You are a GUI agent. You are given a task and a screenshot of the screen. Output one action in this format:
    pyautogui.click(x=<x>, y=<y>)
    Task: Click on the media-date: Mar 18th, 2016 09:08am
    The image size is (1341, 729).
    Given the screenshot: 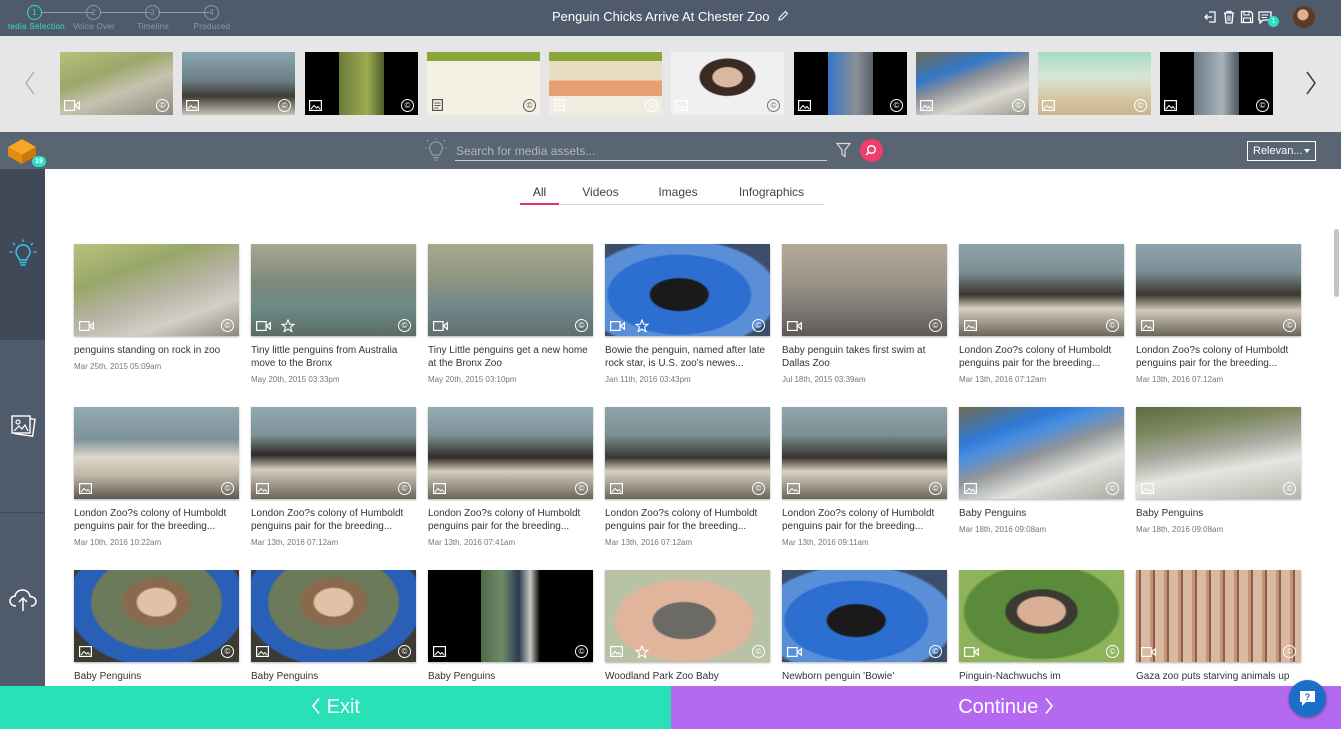 What is the action you would take?
    pyautogui.click(x=1003, y=529)
    